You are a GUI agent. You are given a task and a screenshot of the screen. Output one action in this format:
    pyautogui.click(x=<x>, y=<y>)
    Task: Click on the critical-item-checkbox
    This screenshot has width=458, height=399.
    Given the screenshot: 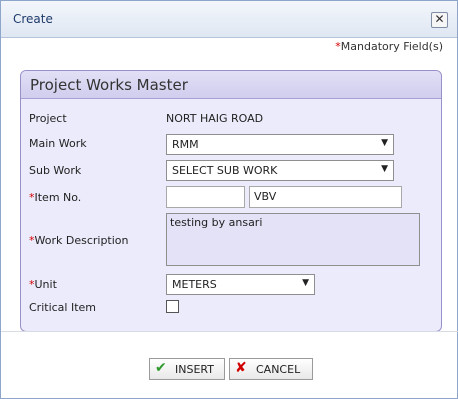 What is the action you would take?
    pyautogui.click(x=172, y=306)
    